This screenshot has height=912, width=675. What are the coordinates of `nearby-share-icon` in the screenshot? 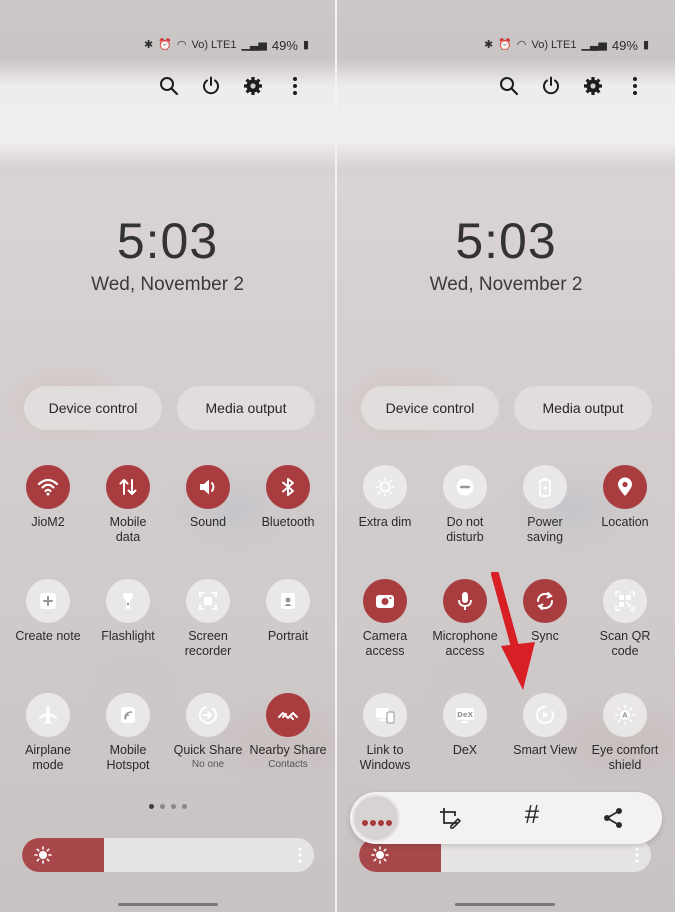 It's located at (288, 716).